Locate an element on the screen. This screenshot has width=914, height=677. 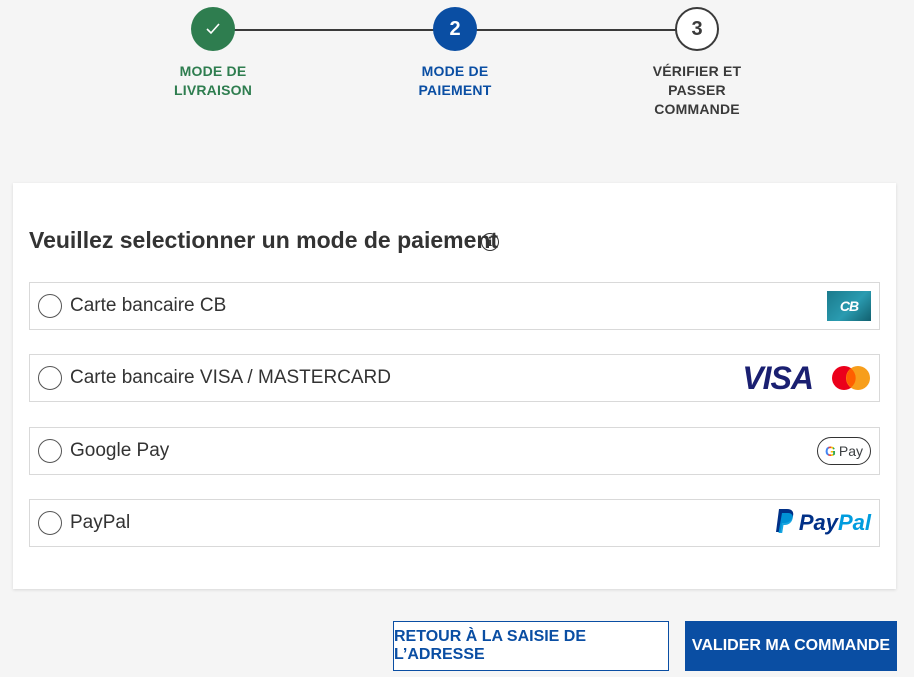
step-2-indicator: 2 is located at coordinates (455, 29).